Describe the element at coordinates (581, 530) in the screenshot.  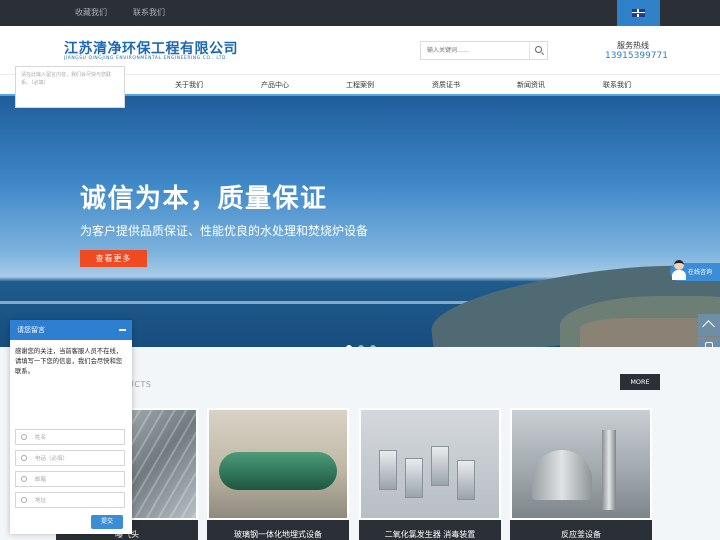
I see `product-caption: 反应釜设备` at that location.